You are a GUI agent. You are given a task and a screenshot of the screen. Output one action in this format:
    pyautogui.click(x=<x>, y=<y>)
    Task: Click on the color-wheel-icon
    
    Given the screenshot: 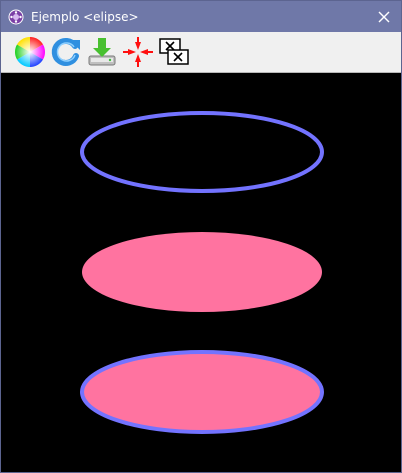 What is the action you would take?
    pyautogui.click(x=30, y=51)
    